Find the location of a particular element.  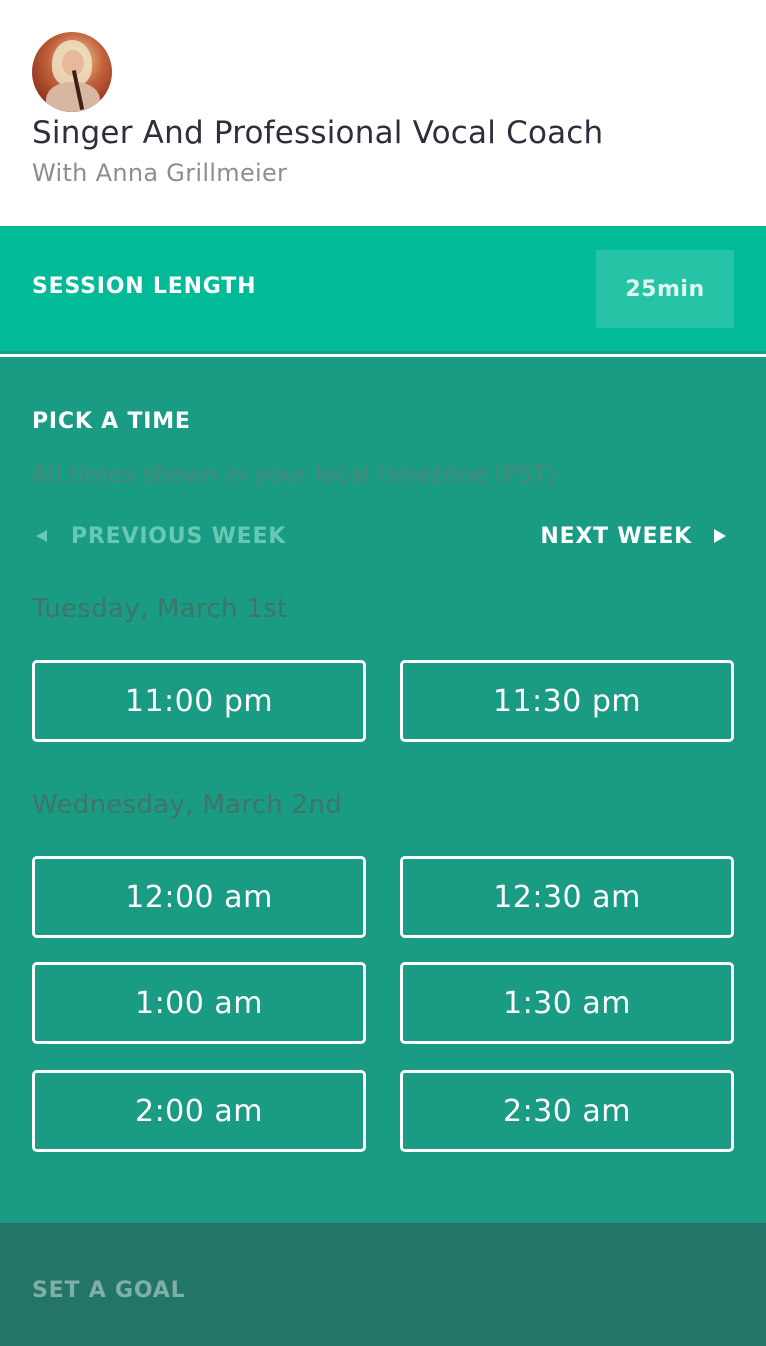

time-slot-button: 11:00 pm is located at coordinates (199, 701).